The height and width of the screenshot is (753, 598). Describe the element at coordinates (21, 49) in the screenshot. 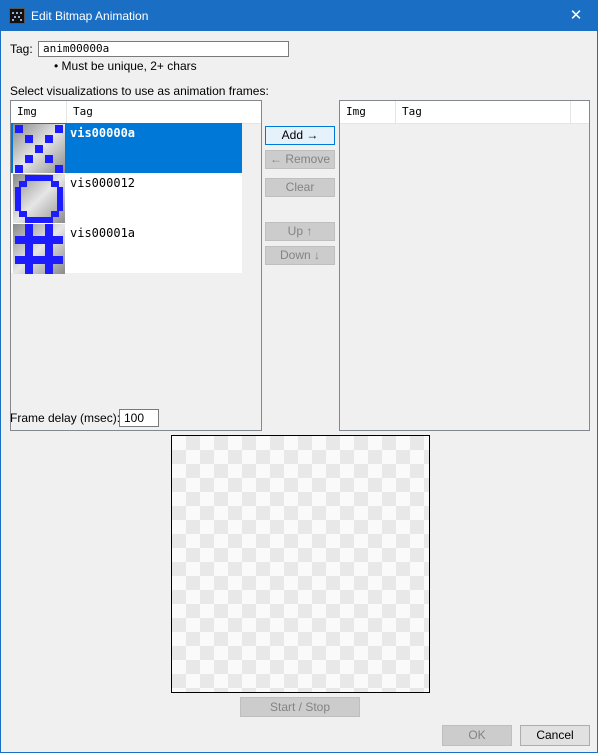

I see `tag-label: Tag:` at that location.